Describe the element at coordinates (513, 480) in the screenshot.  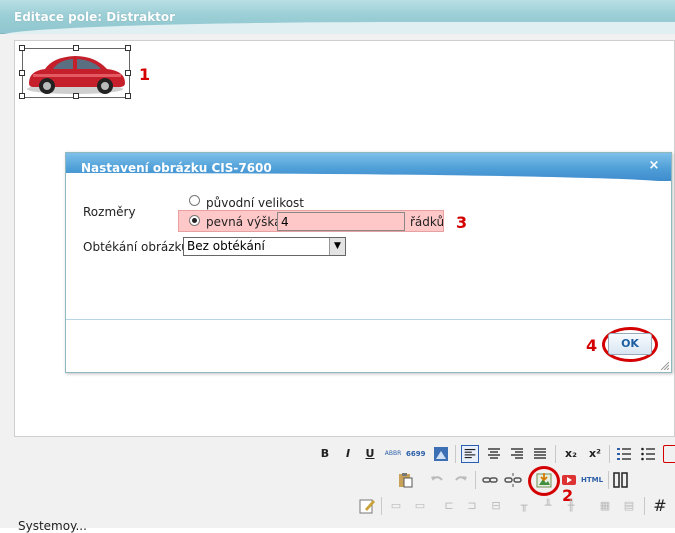
I see `unlink-icon` at that location.